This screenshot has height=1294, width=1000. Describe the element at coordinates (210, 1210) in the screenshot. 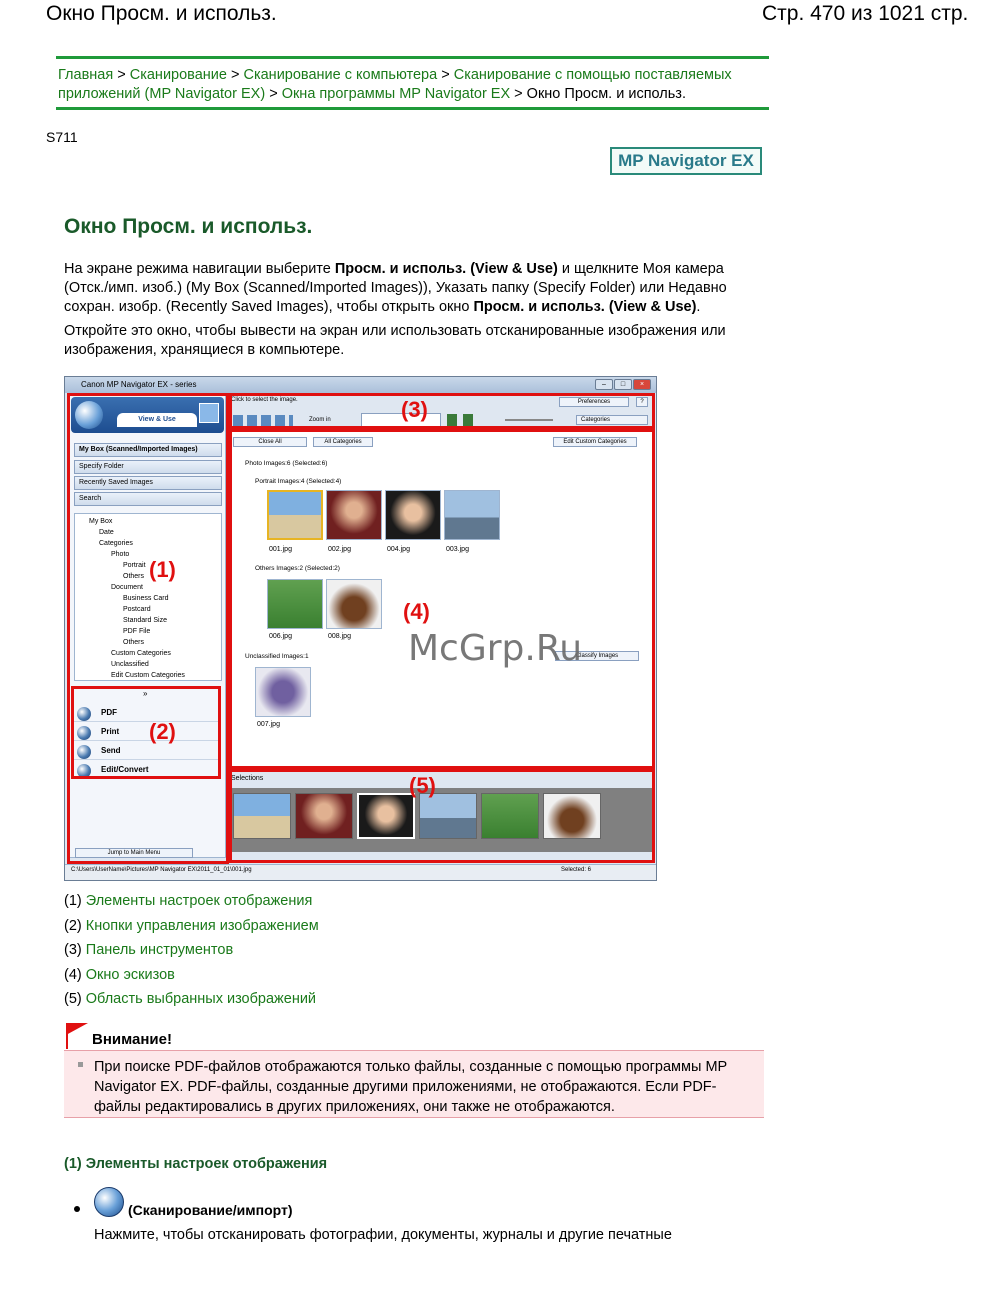

I see `scan-import-label: (Сканирование/импорт)` at that location.